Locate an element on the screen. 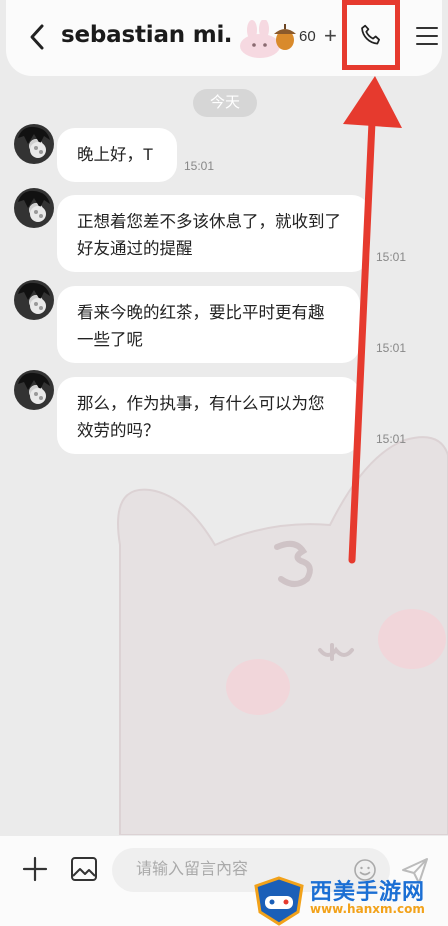 This screenshot has width=448, height=926. message-text: 看来今晚的红茶，要比平时更有趣一些了呢 is located at coordinates (201, 326).